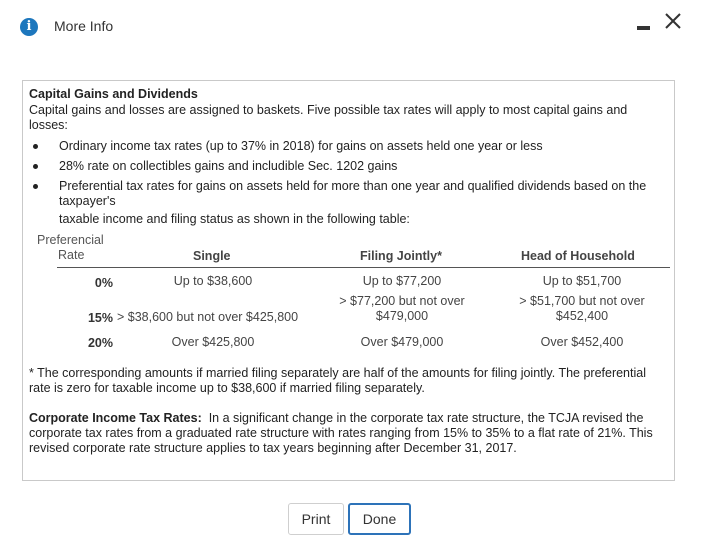 Image resolution: width=701 pixels, height=550 pixels. Describe the element at coordinates (100, 318) in the screenshot. I see `rate-15: 15%` at that location.